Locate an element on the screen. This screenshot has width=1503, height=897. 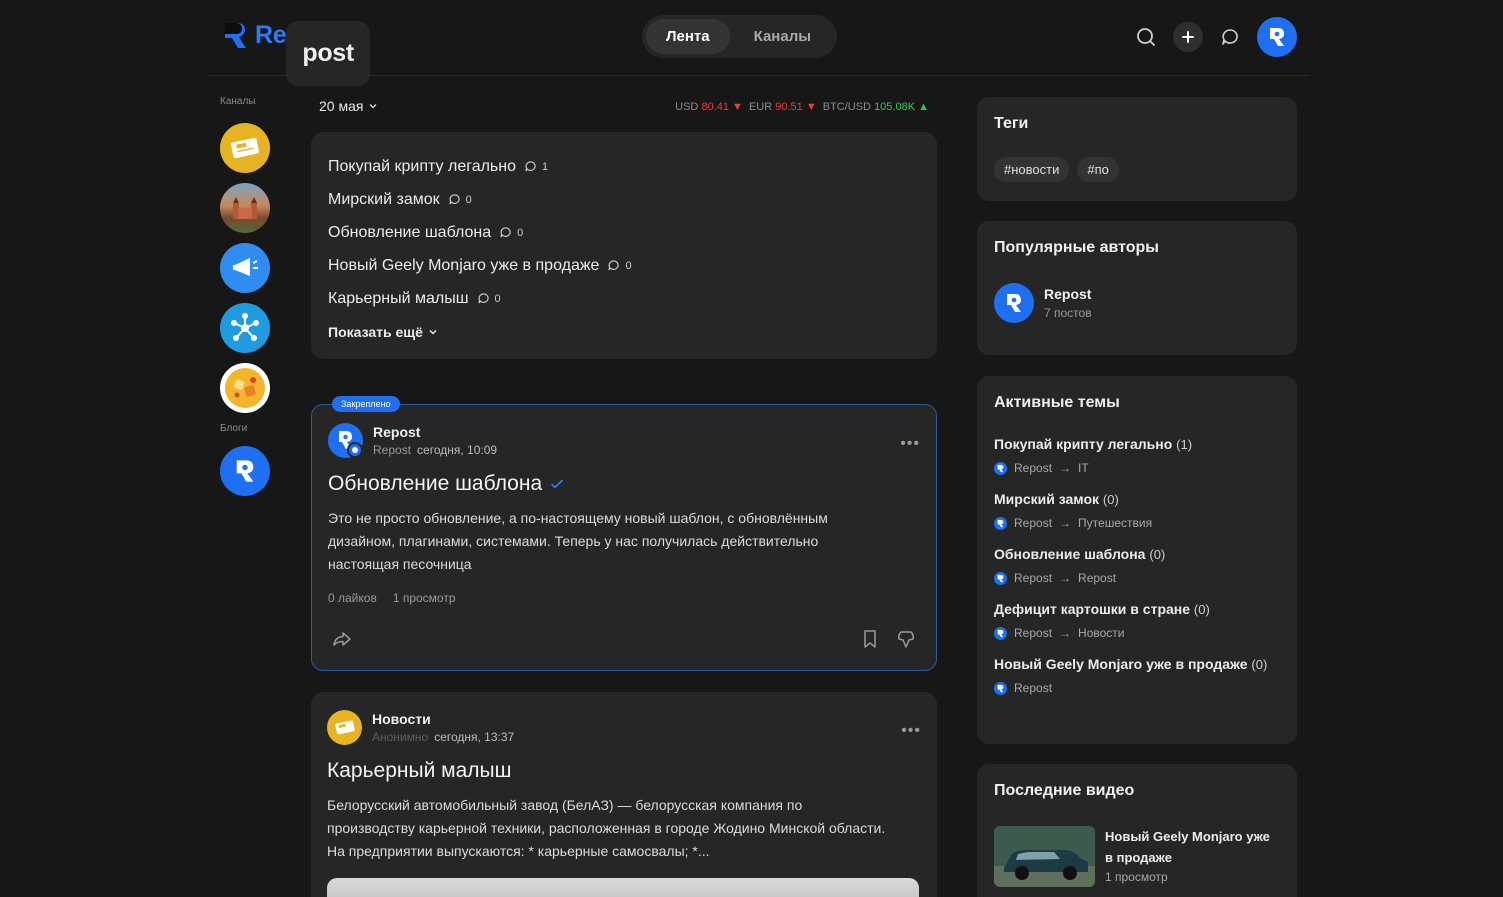
video-thumbnail is located at coordinates (1044, 856).